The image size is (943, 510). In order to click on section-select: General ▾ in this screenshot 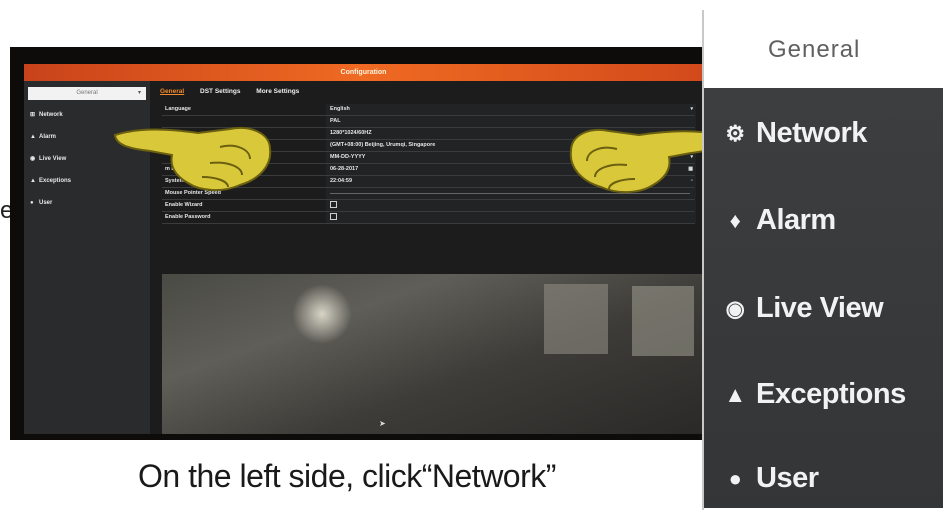, I will do `click(87, 93)`.